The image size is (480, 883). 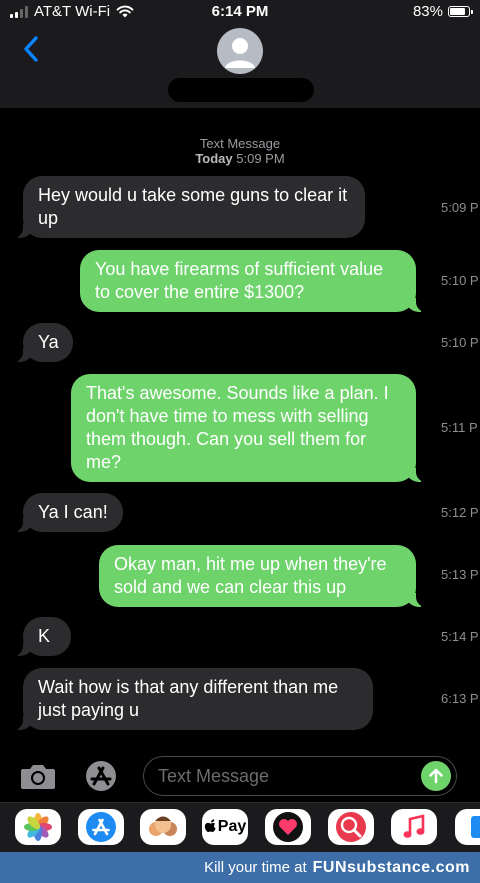 What do you see at coordinates (460, 11) in the screenshot?
I see `battery-icon` at bounding box center [460, 11].